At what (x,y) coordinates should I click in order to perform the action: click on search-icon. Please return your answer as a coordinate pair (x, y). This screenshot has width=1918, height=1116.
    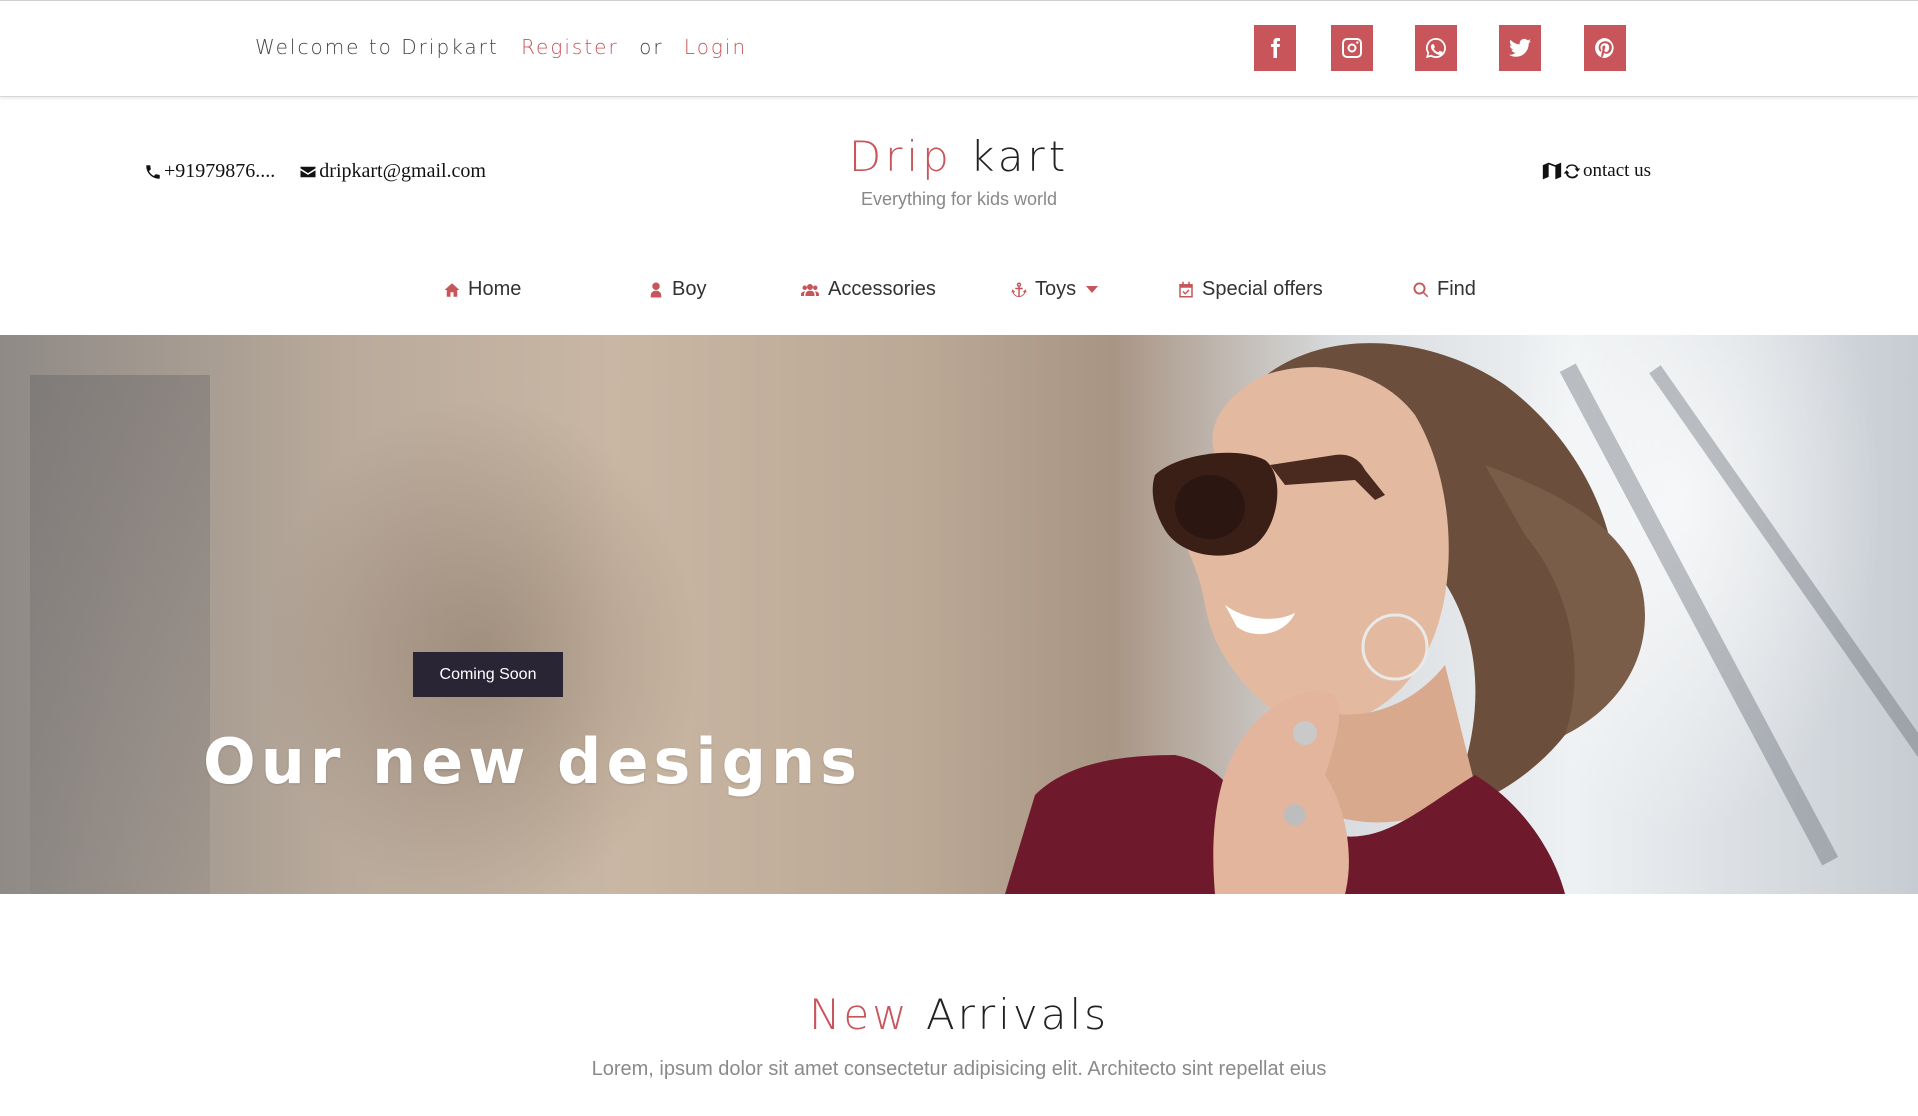
    Looking at the image, I should click on (1421, 289).